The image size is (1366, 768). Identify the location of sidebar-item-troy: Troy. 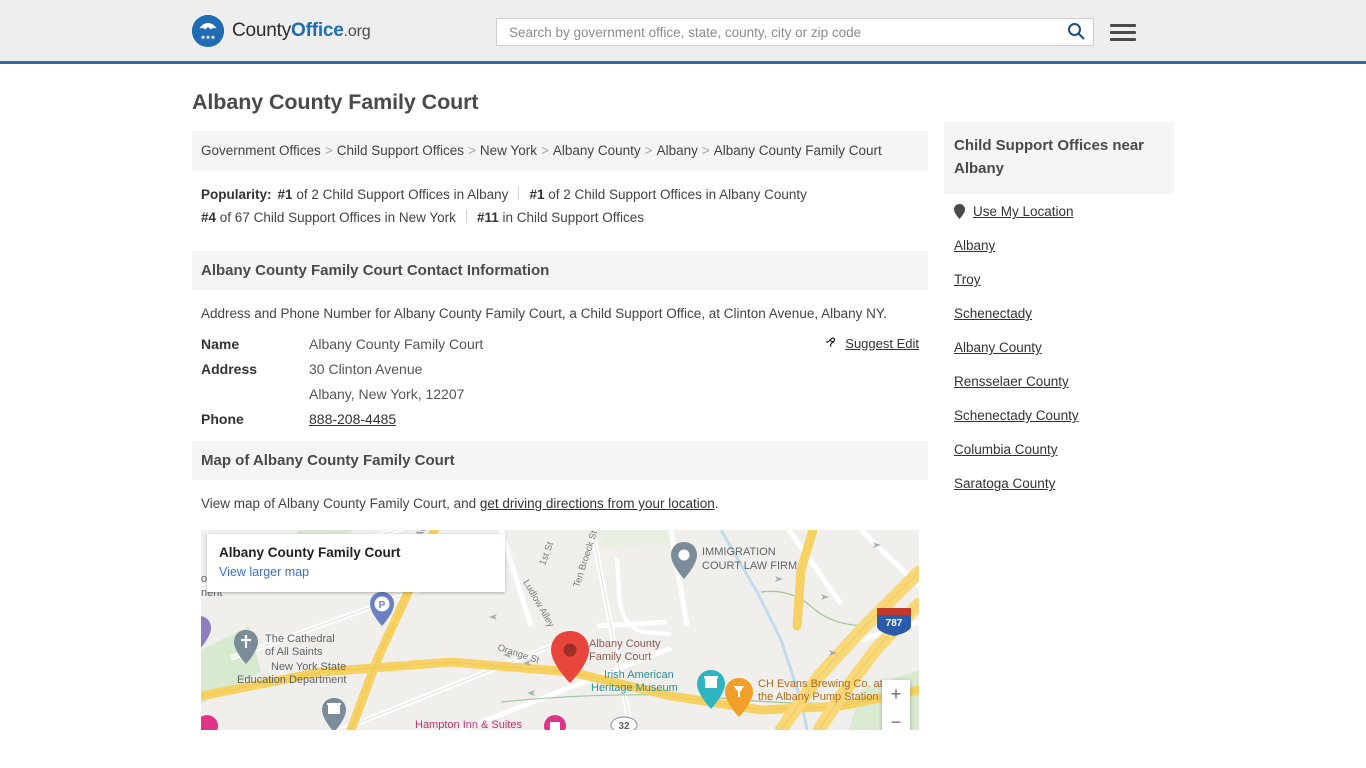
(1059, 279).